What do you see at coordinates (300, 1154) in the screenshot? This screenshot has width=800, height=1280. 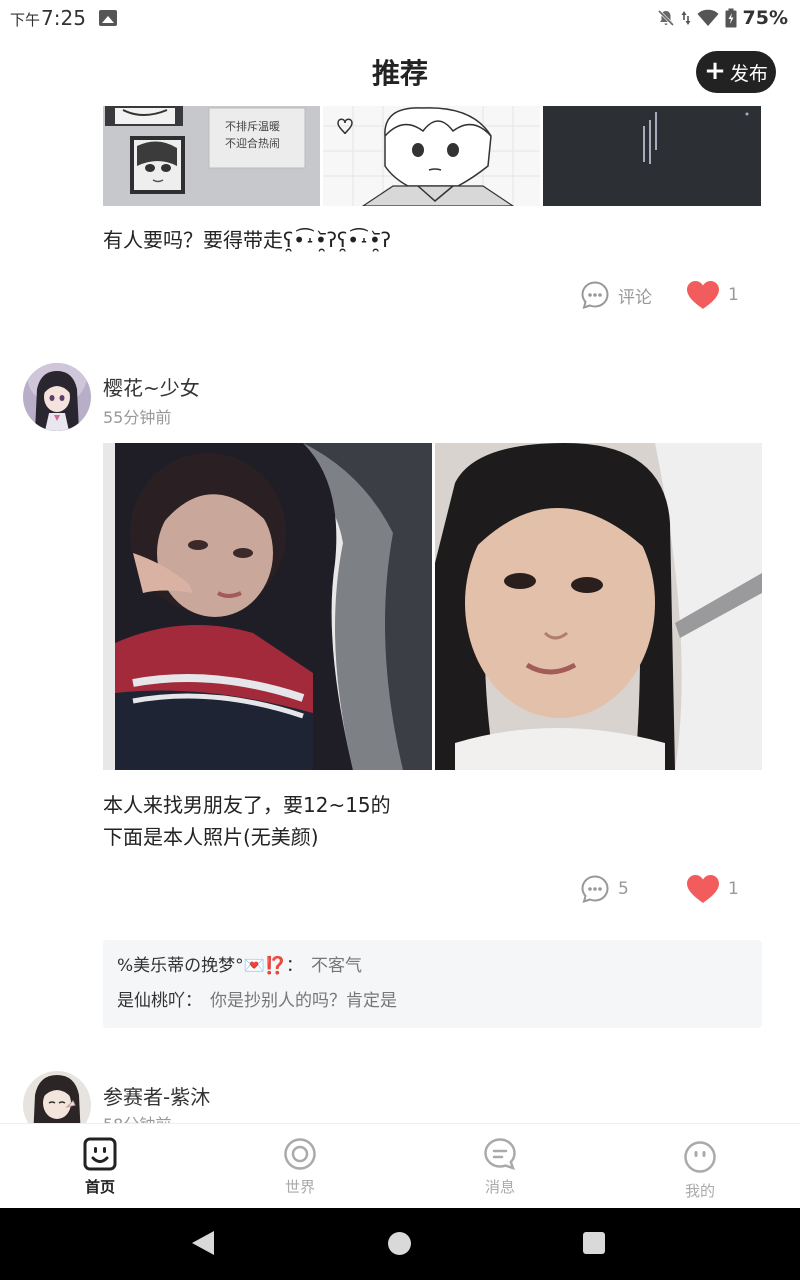 I see `world-circle-icon` at bounding box center [300, 1154].